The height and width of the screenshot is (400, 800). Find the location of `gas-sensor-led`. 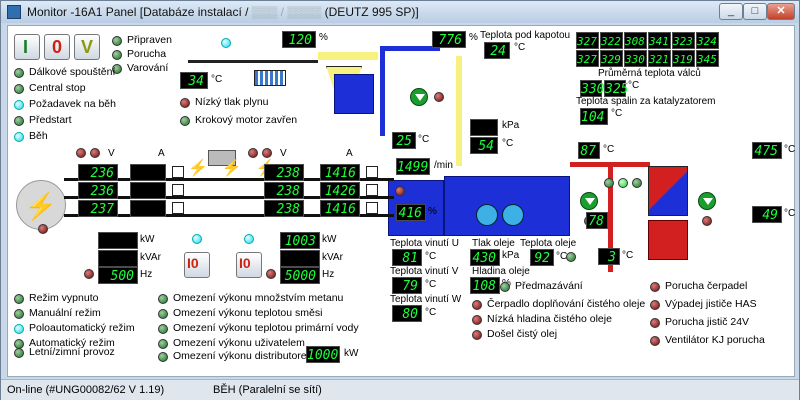

gas-sensor-led is located at coordinates (226, 43).